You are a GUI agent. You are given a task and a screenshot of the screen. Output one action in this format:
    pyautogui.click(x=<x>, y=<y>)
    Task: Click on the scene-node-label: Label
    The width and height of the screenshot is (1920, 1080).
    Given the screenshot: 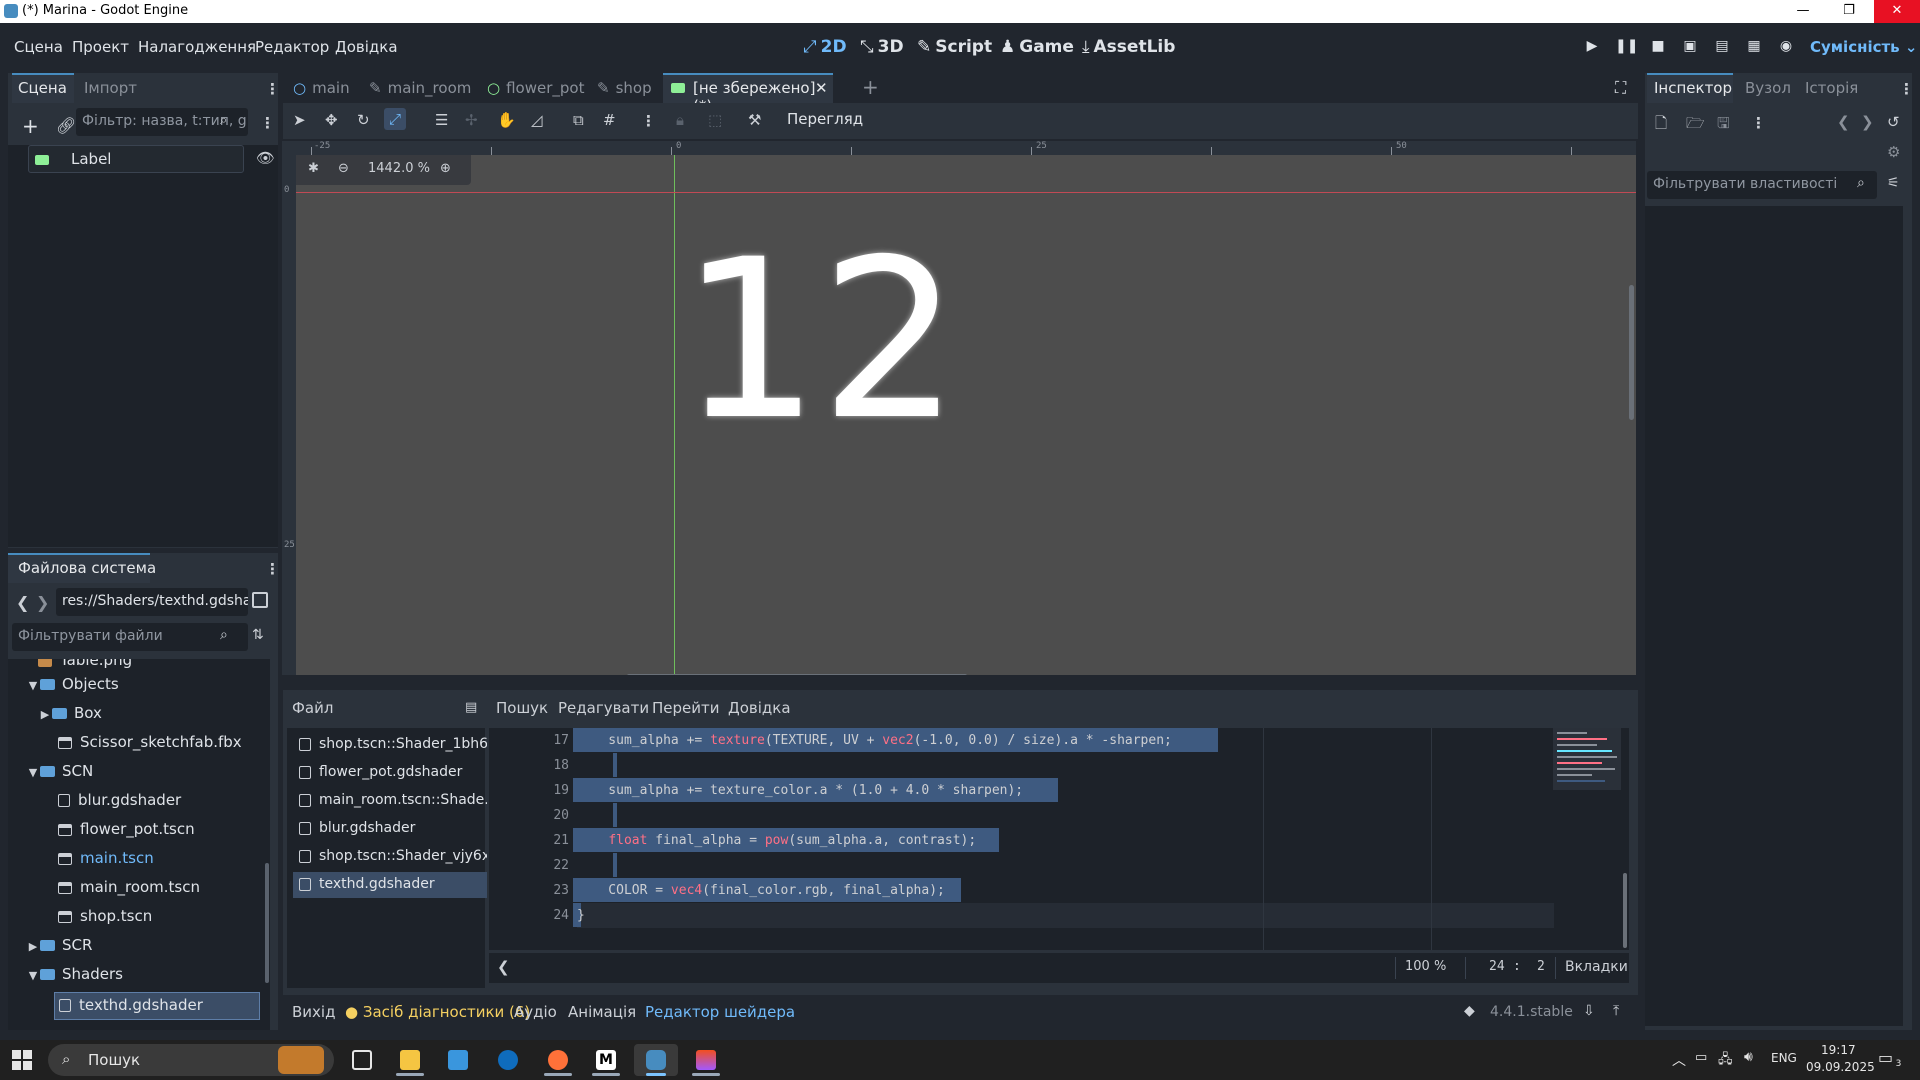 What is the action you would take?
    pyautogui.click(x=136, y=159)
    